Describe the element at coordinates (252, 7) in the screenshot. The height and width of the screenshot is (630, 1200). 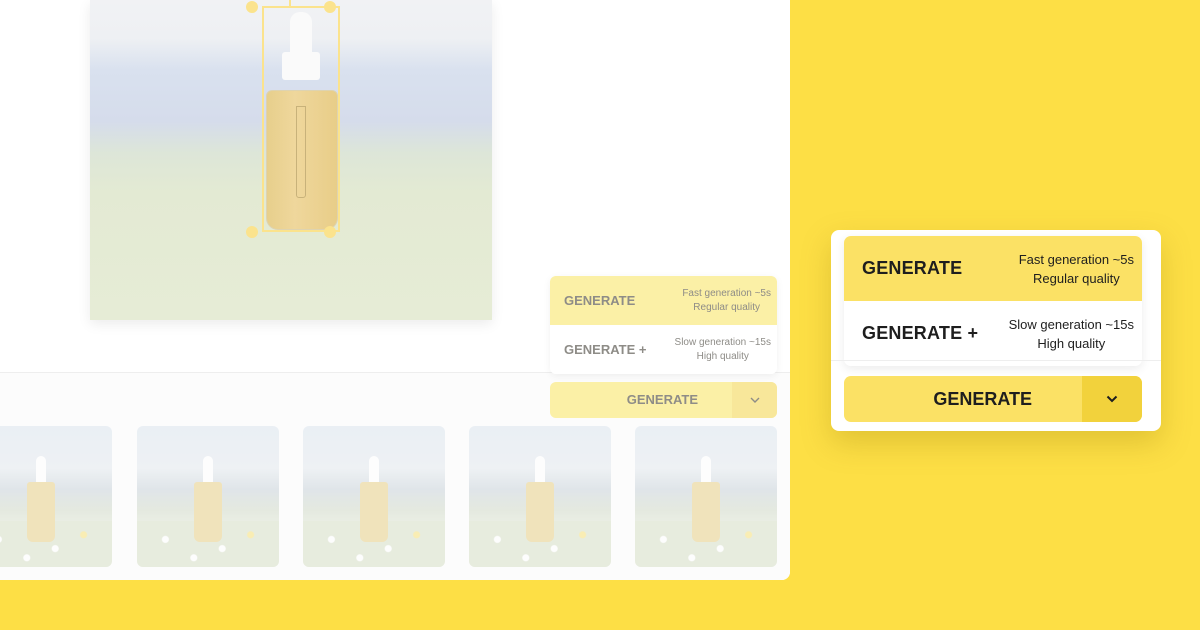
I see `resize-handle-top-left` at that location.